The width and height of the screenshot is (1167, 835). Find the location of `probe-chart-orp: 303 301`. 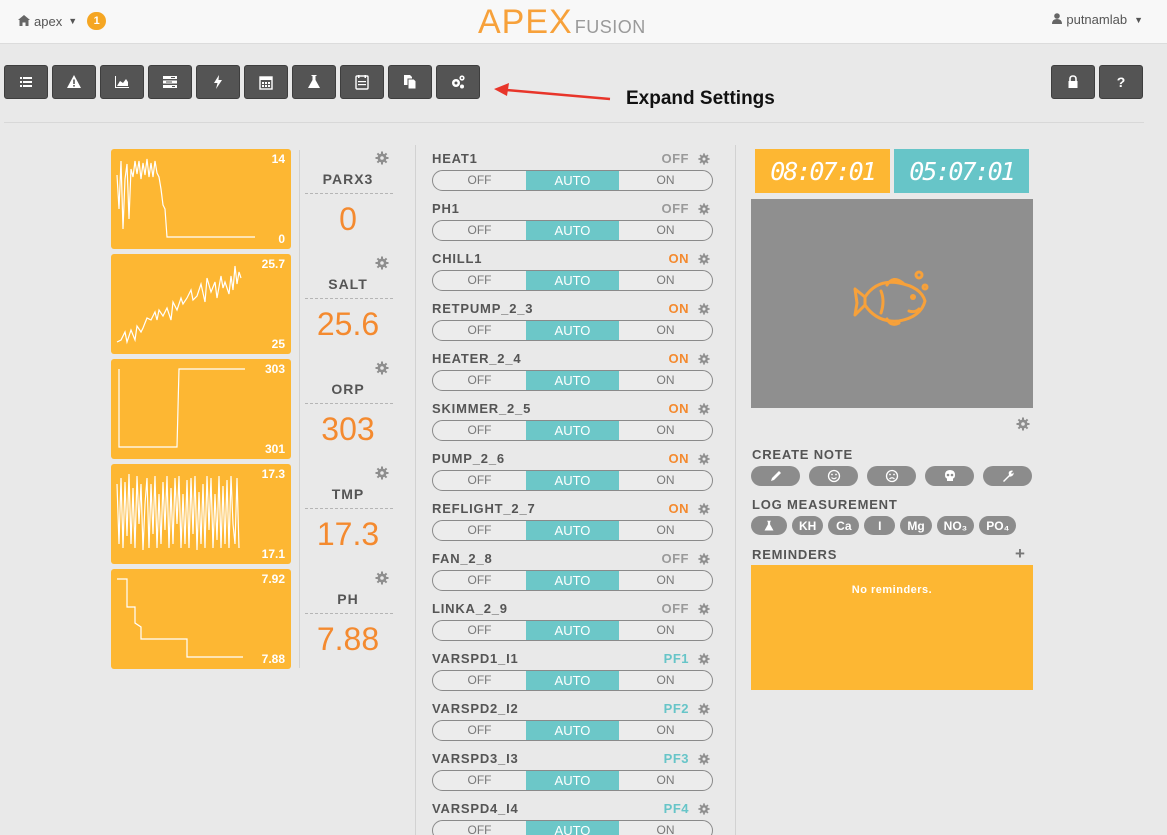

probe-chart-orp: 303 301 is located at coordinates (201, 409).